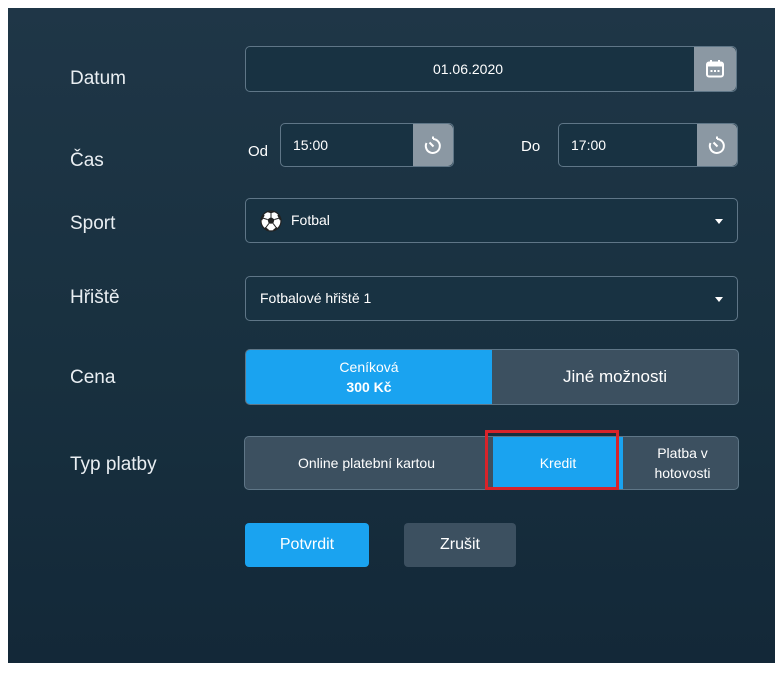  Describe the element at coordinates (95, 297) in the screenshot. I see `field-label: Hřiště` at that location.